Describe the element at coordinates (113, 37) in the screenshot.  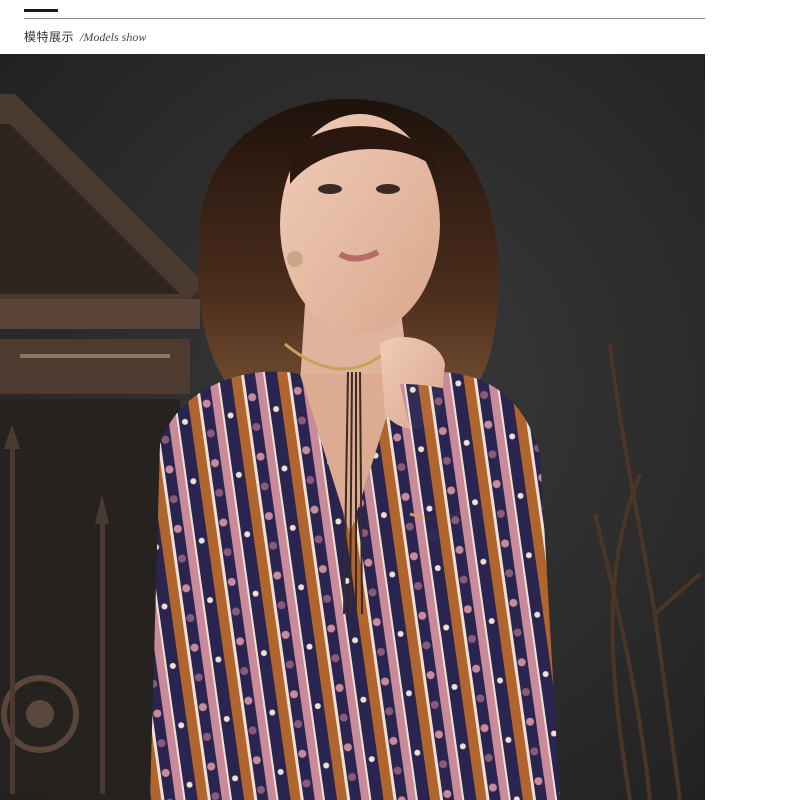
I see `section-title-en: /Models show` at that location.